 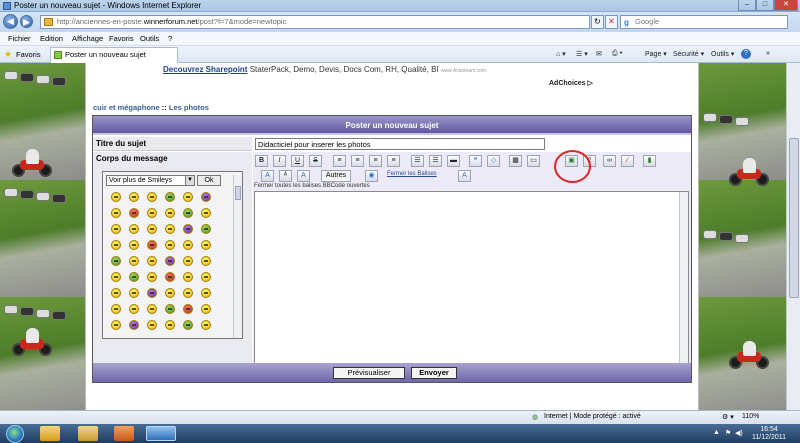 I want to click on preview-button: Prévisualiser, so click(x=369, y=373).